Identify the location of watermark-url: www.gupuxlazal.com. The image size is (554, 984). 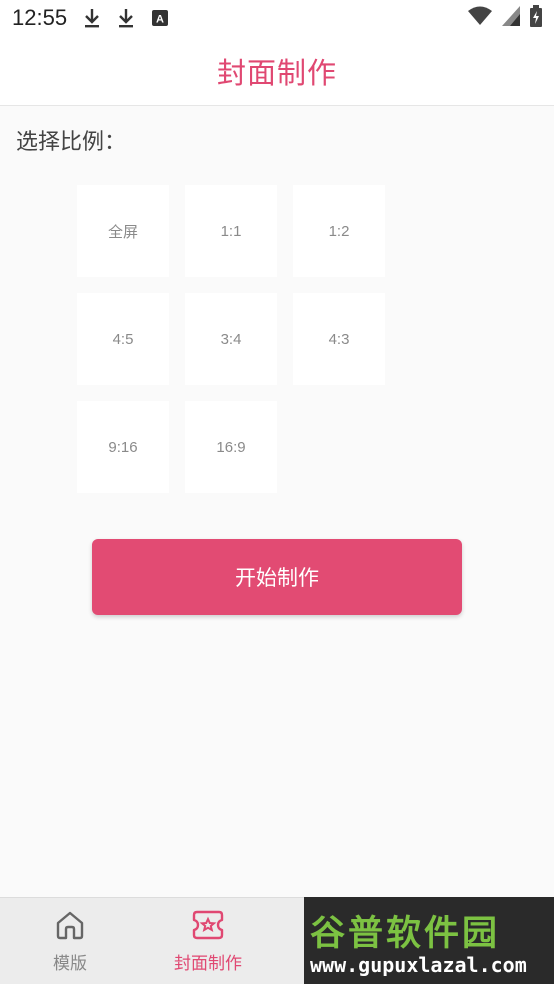
(418, 965).